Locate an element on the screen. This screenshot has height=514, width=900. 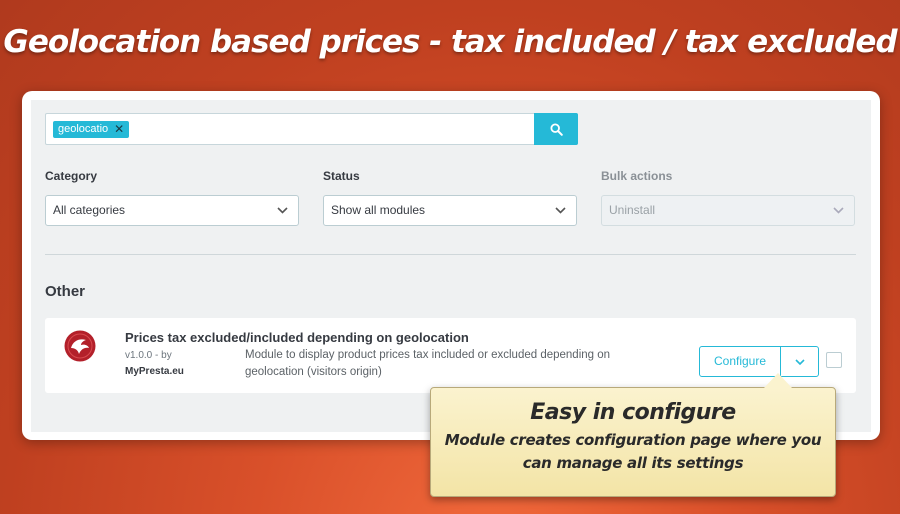
module-author: MyPresta.eu is located at coordinates (154, 371).